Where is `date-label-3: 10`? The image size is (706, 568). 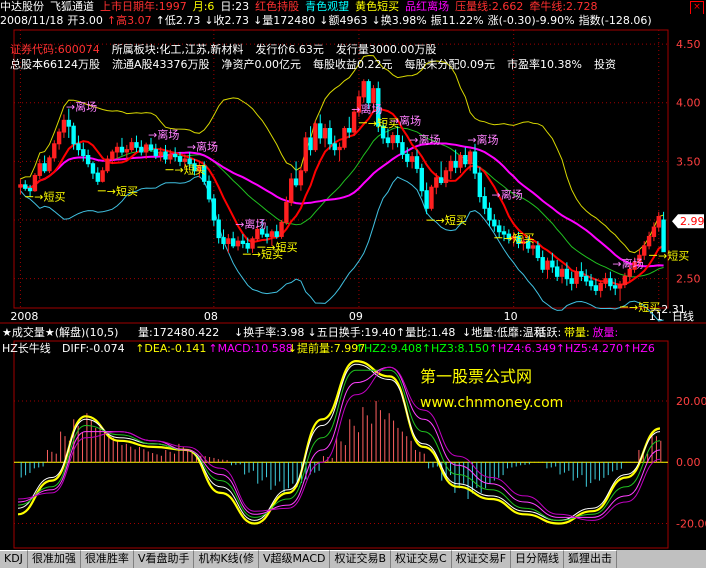 date-label-3: 10 is located at coordinates (511, 316).